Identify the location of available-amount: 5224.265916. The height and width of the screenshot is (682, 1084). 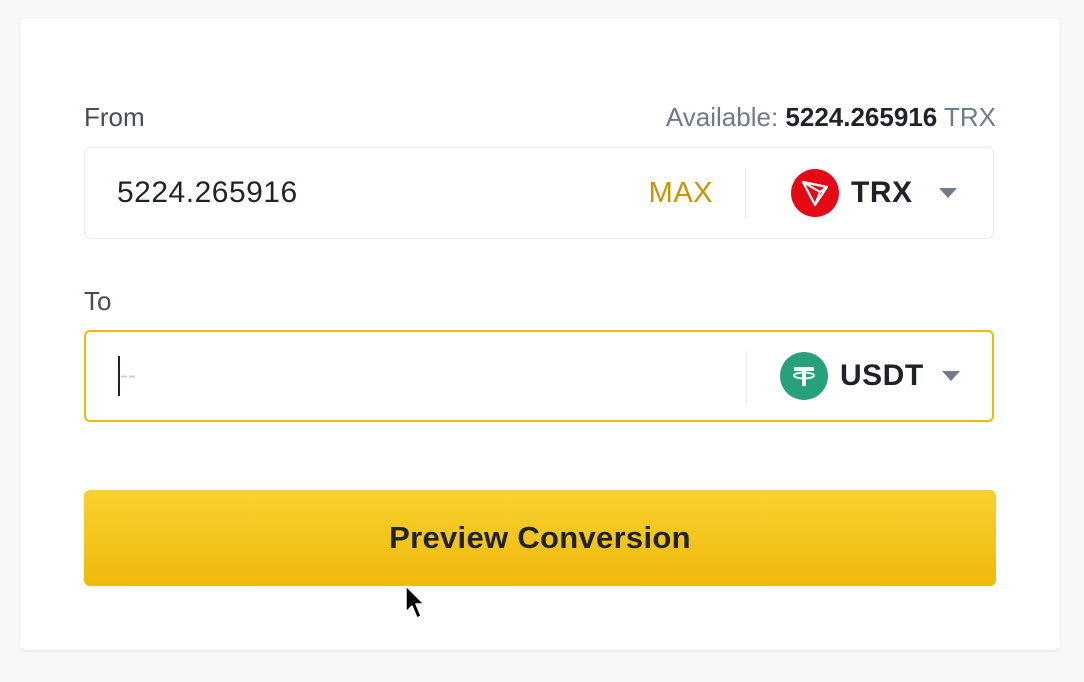
(861, 117).